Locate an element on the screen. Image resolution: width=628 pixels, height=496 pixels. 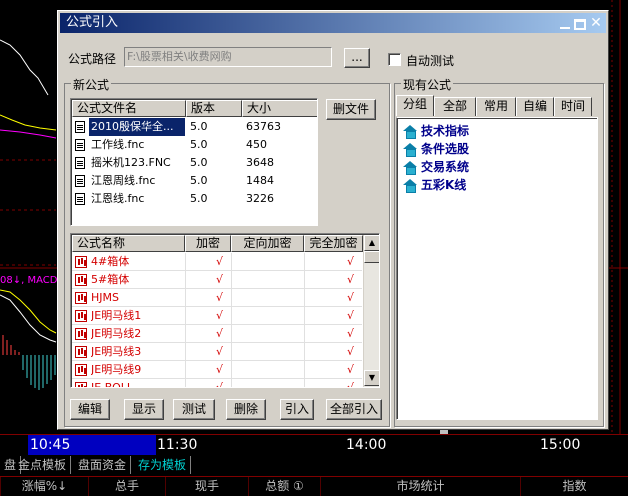
file-row: 江恩线.fnc 5.0 3226 is located at coordinates (194, 199).